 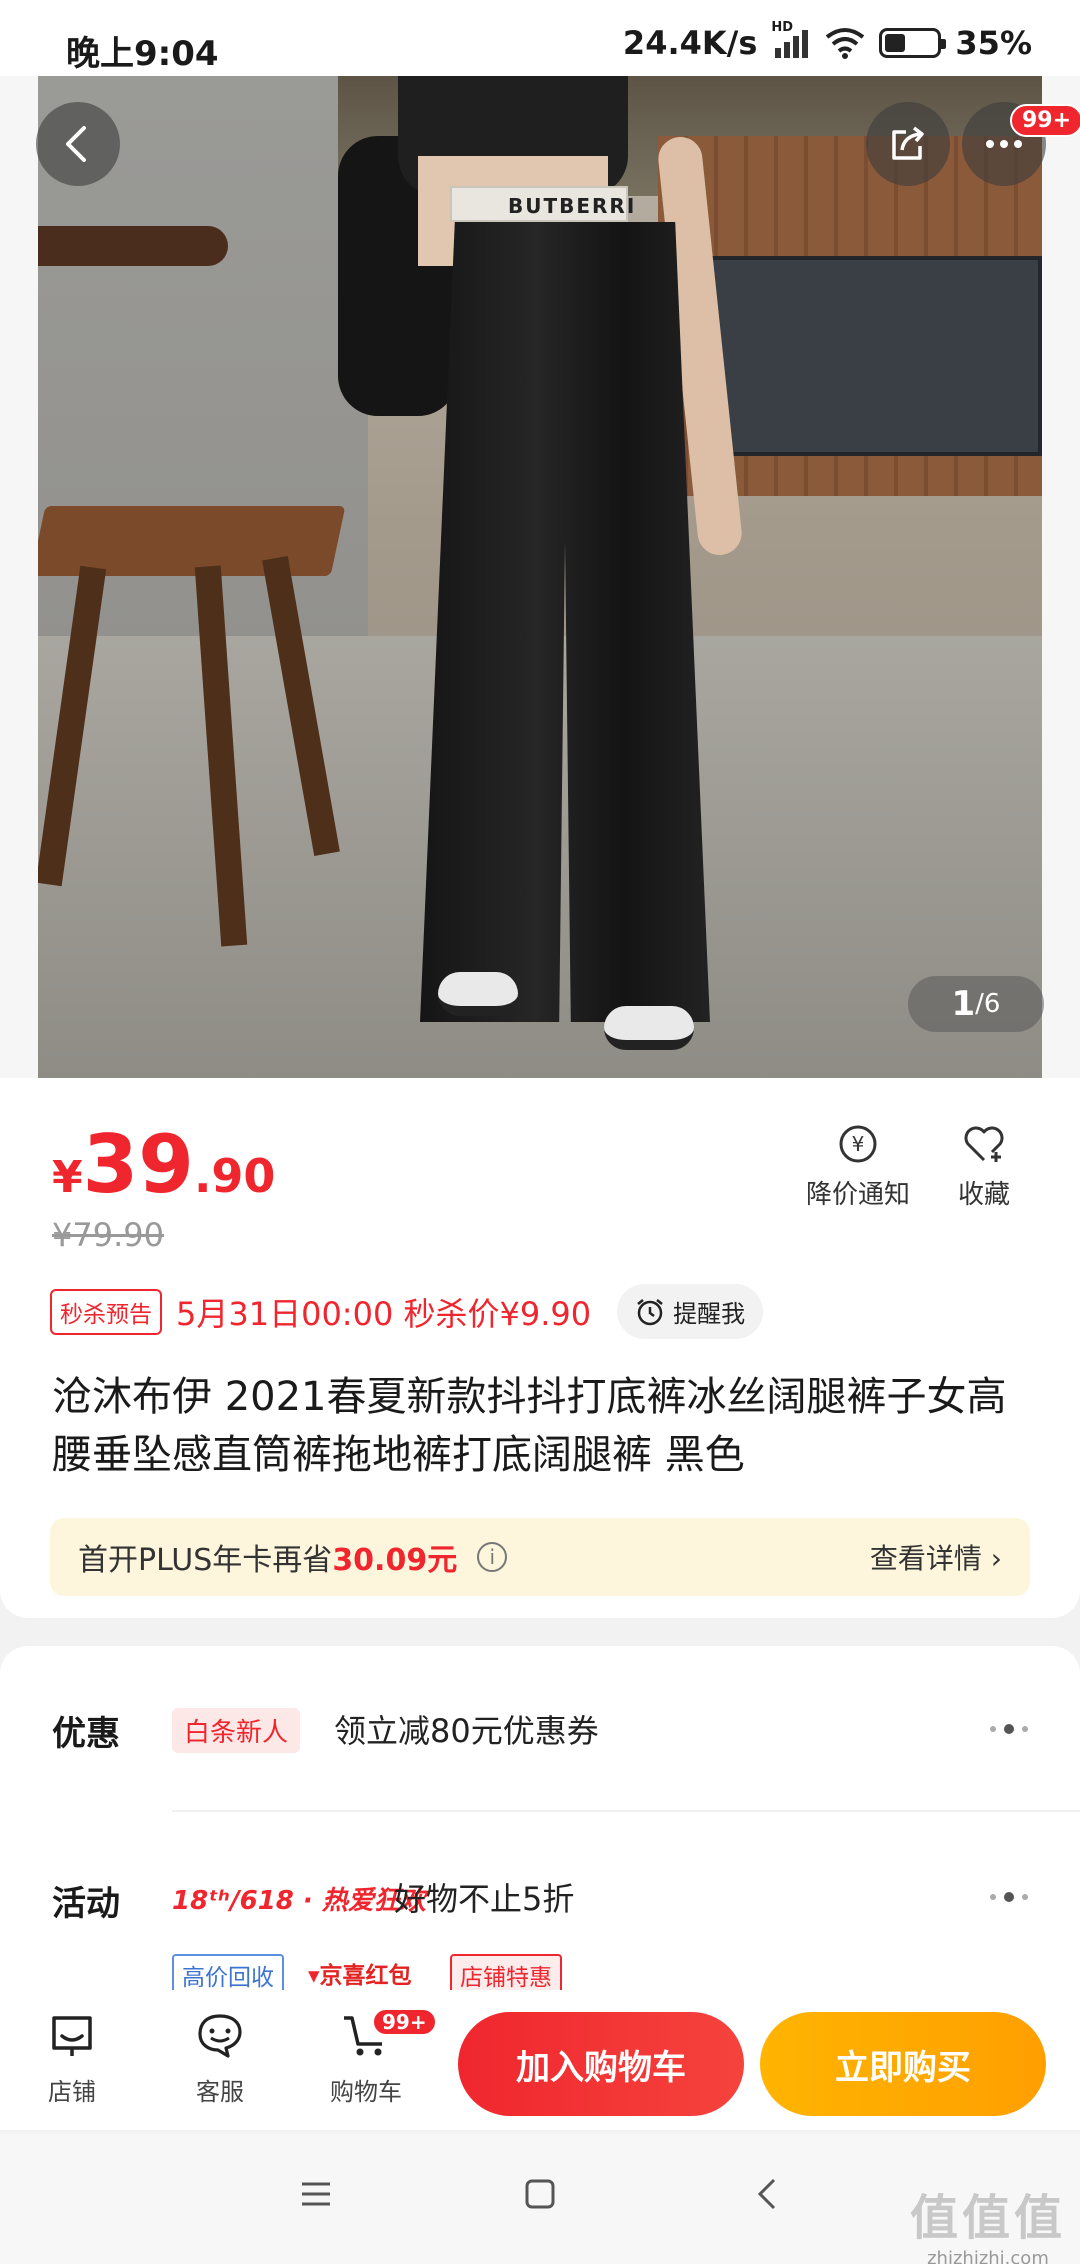 I want to click on favorite-button: 收藏, so click(x=984, y=1166).